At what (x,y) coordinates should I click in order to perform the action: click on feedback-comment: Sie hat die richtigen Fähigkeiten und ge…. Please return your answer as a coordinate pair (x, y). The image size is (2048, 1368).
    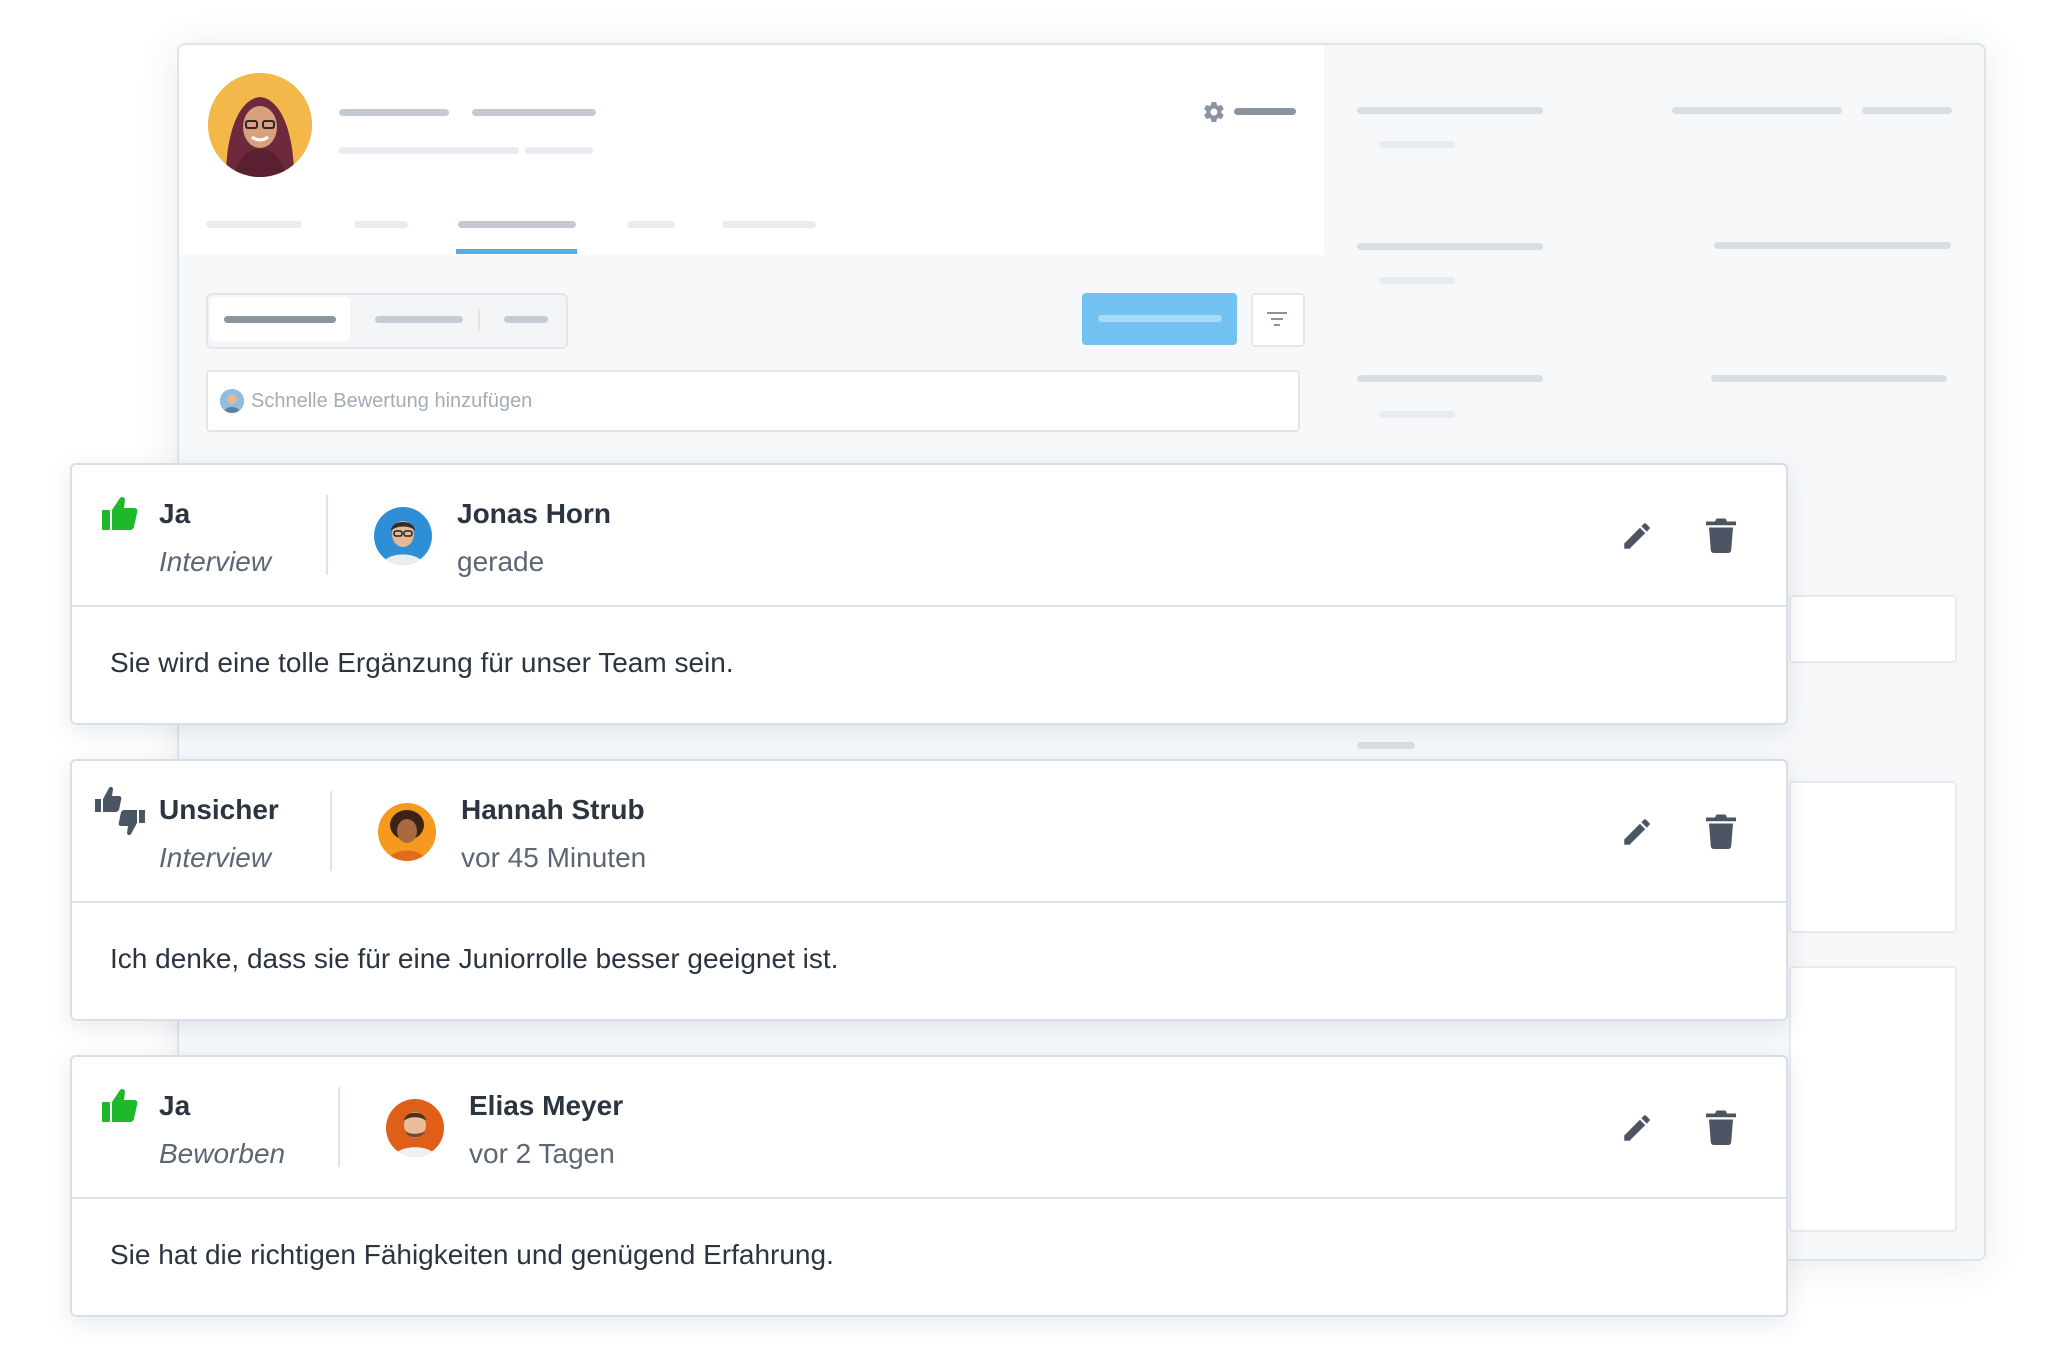
    Looking at the image, I should click on (472, 1254).